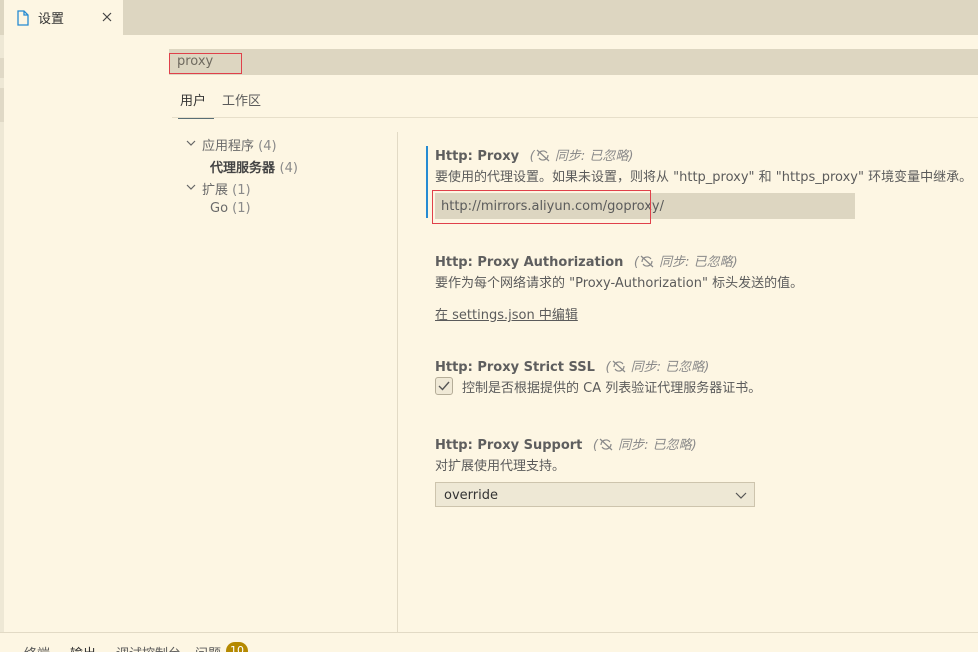  I want to click on edit-in-settings-json-link: 在 settings.json 中编辑, so click(506, 313).